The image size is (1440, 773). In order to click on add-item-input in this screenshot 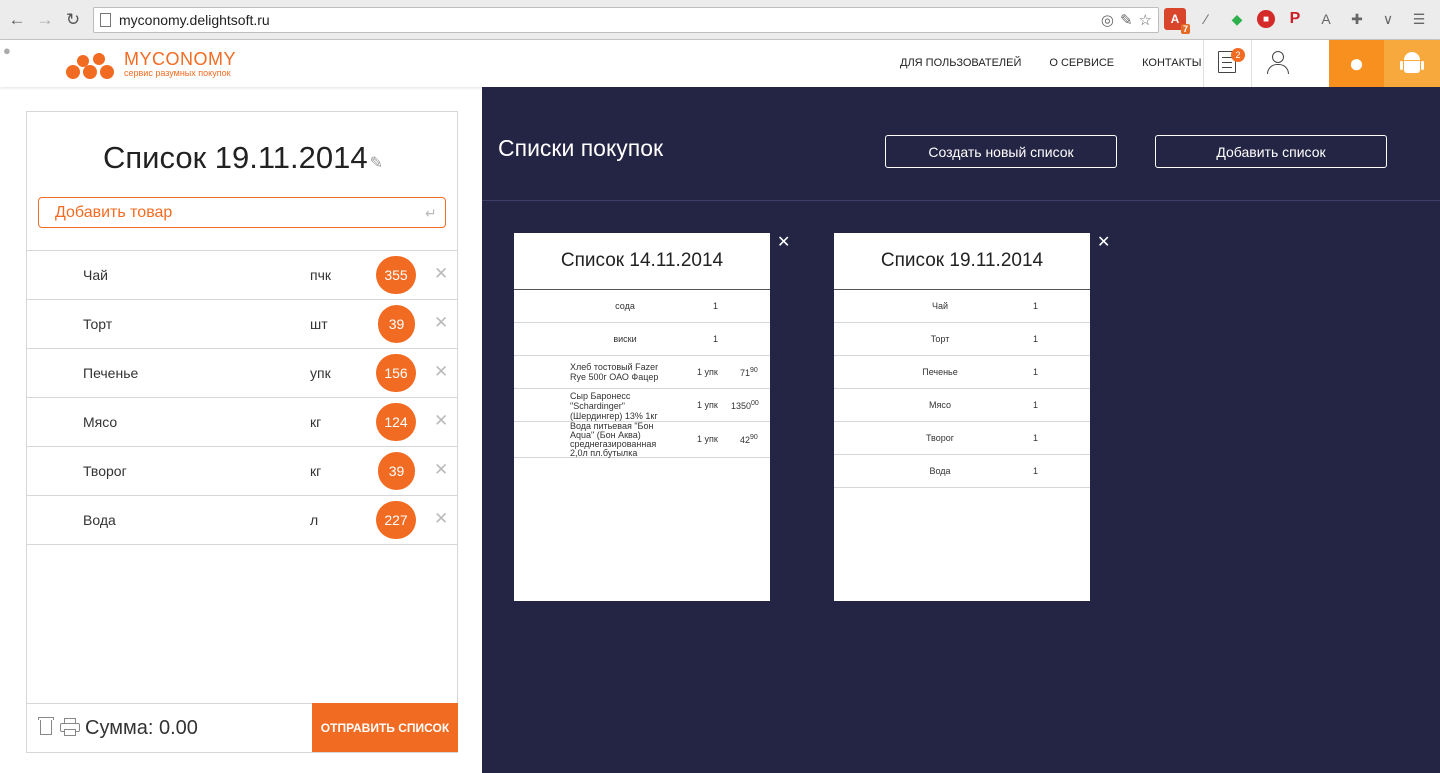, I will do `click(242, 212)`.